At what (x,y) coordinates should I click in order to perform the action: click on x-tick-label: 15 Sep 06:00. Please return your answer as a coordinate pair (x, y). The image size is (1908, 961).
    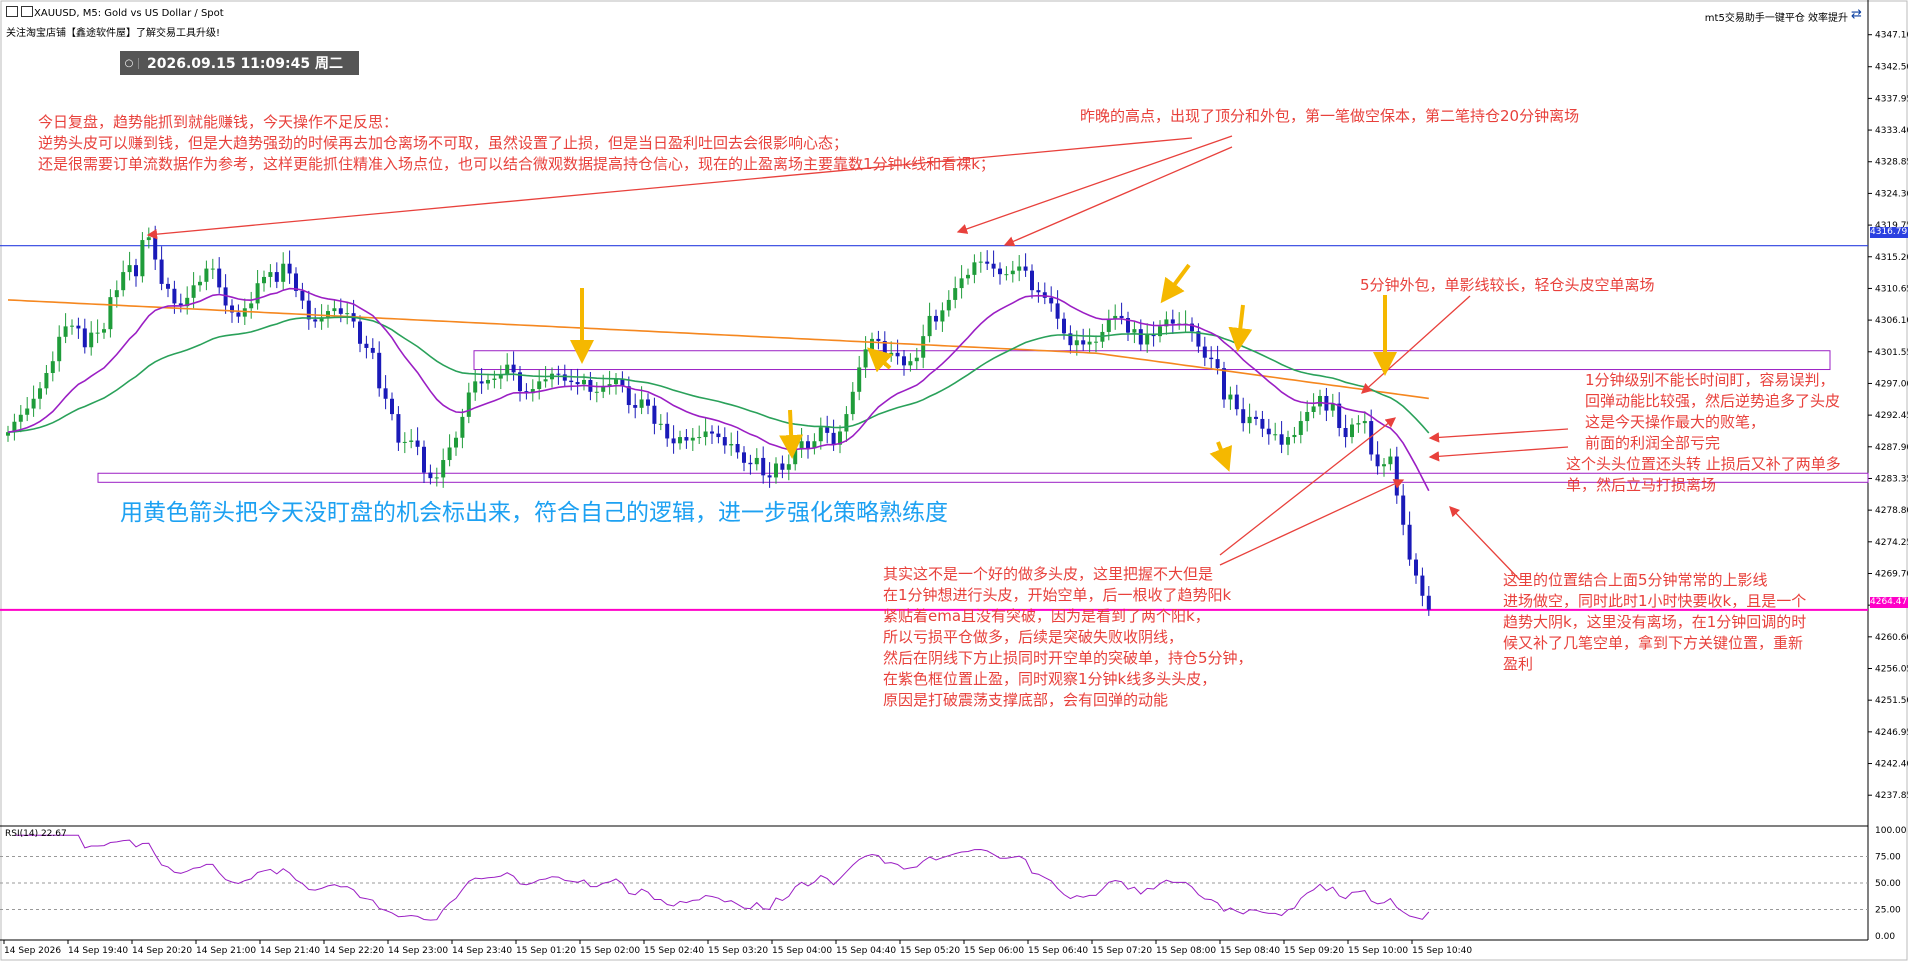
    Looking at the image, I should click on (994, 951).